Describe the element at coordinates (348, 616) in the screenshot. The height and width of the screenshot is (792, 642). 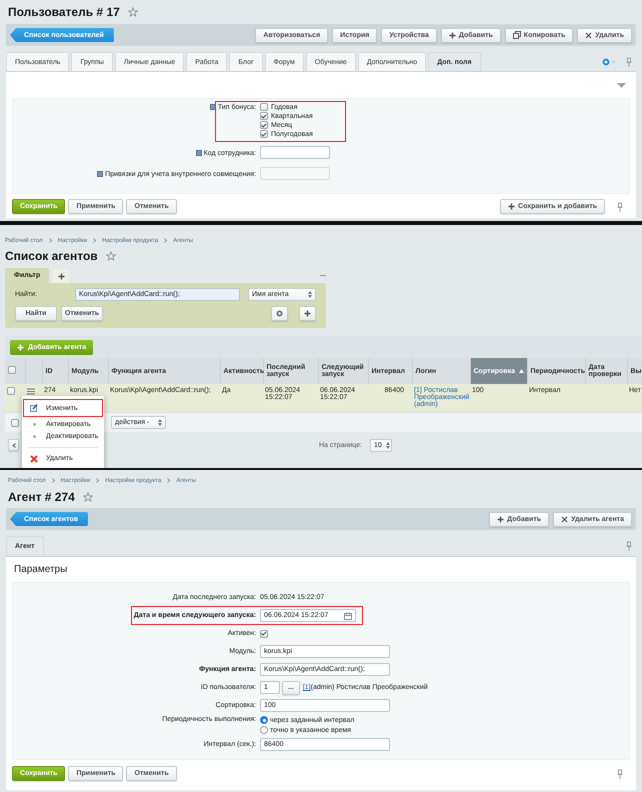
I see `calendar-icon` at that location.